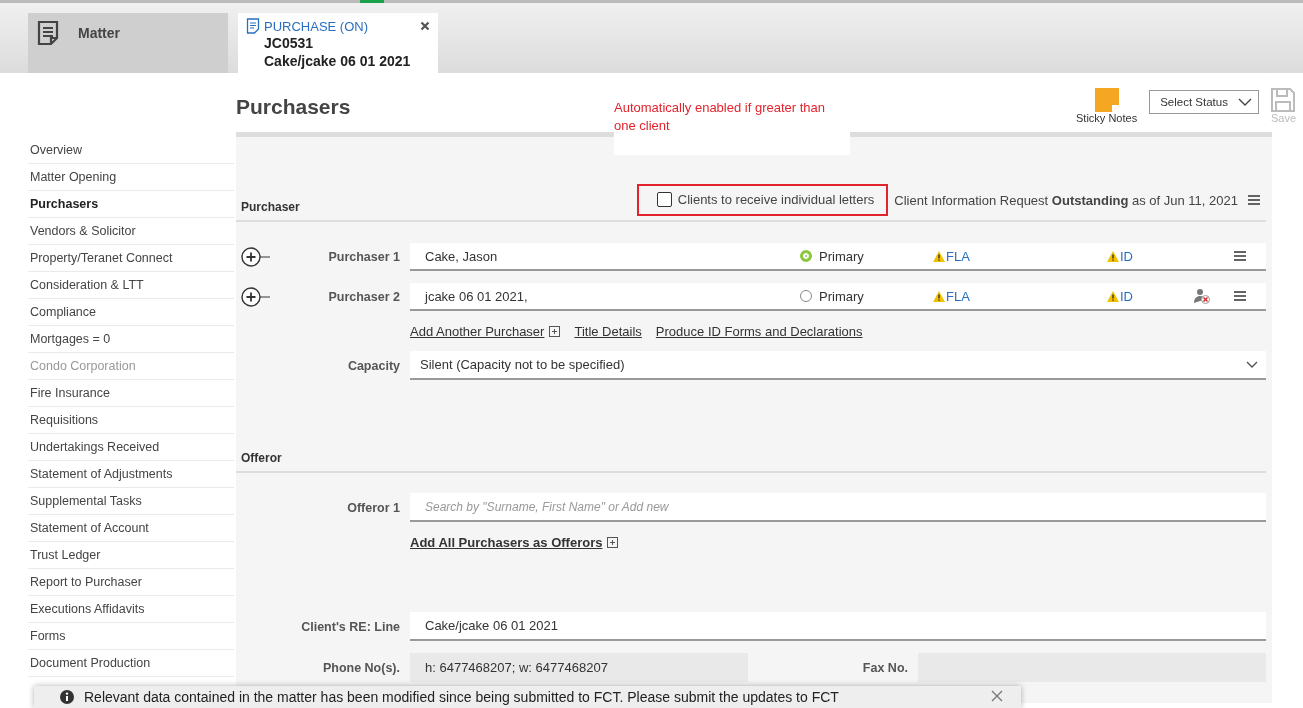  I want to click on sticky-notes-button: Sticky Notes, so click(1107, 106).